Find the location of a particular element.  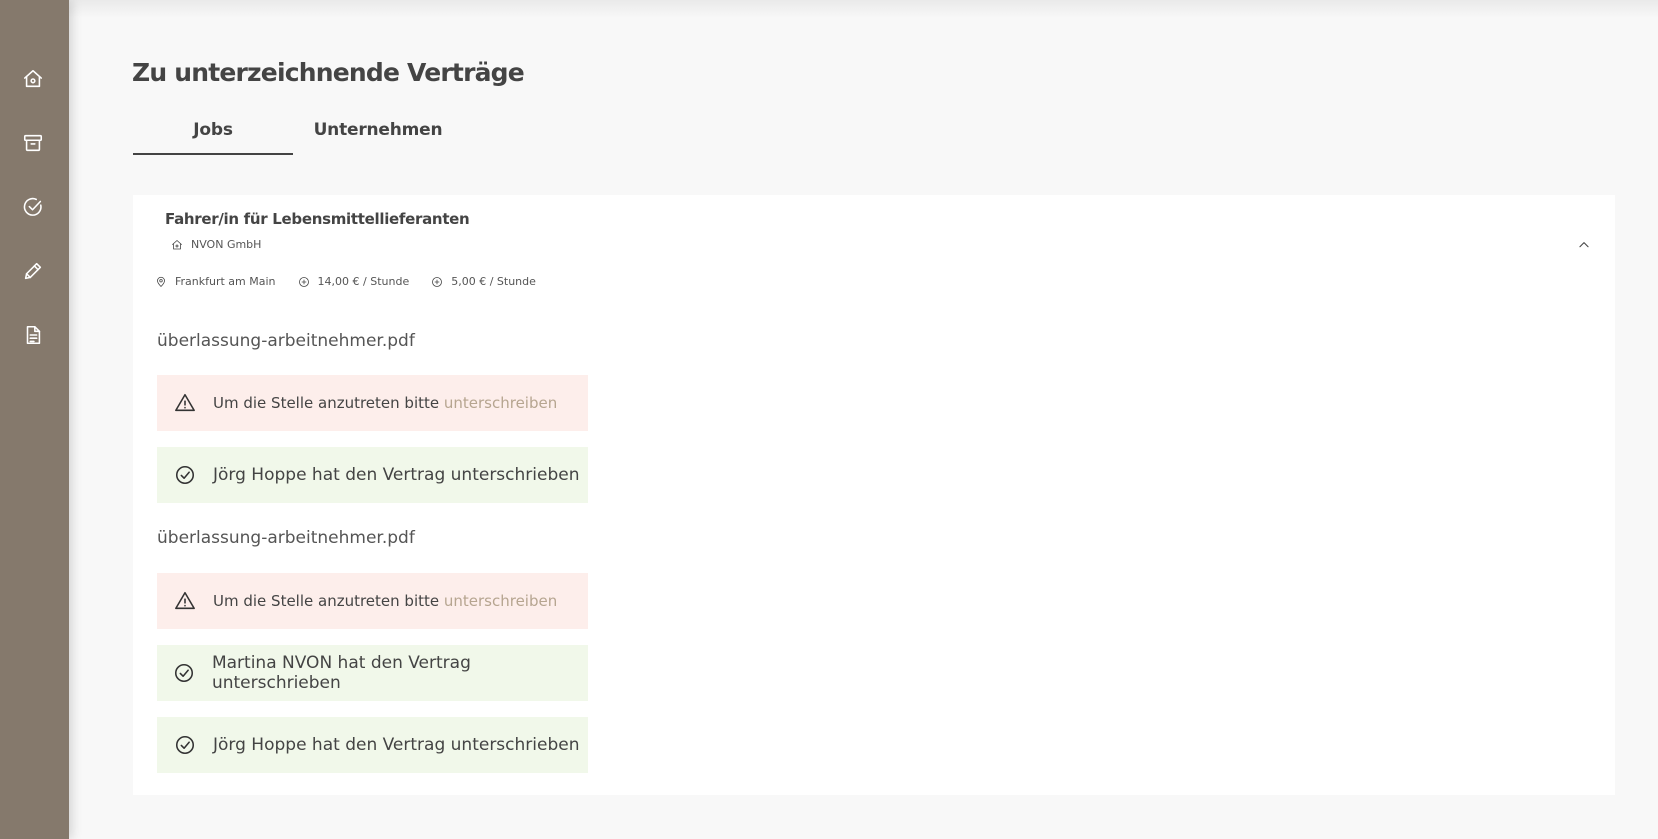

rate-item-1: 14,00 € / Stunde is located at coordinates (354, 281).